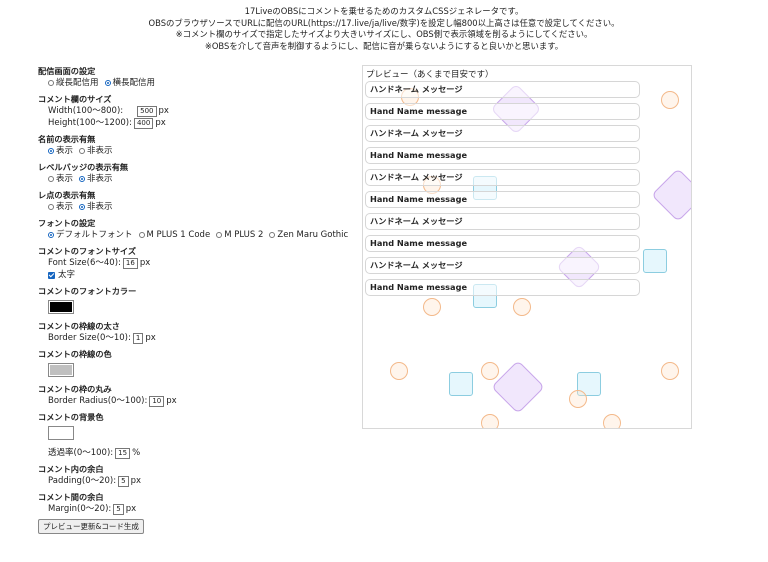  I want to click on alpha-input: 15, so click(123, 453).